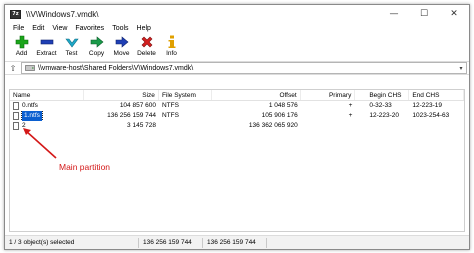  Describe the element at coordinates (21, 53) in the screenshot. I see `add-label: Add` at that location.